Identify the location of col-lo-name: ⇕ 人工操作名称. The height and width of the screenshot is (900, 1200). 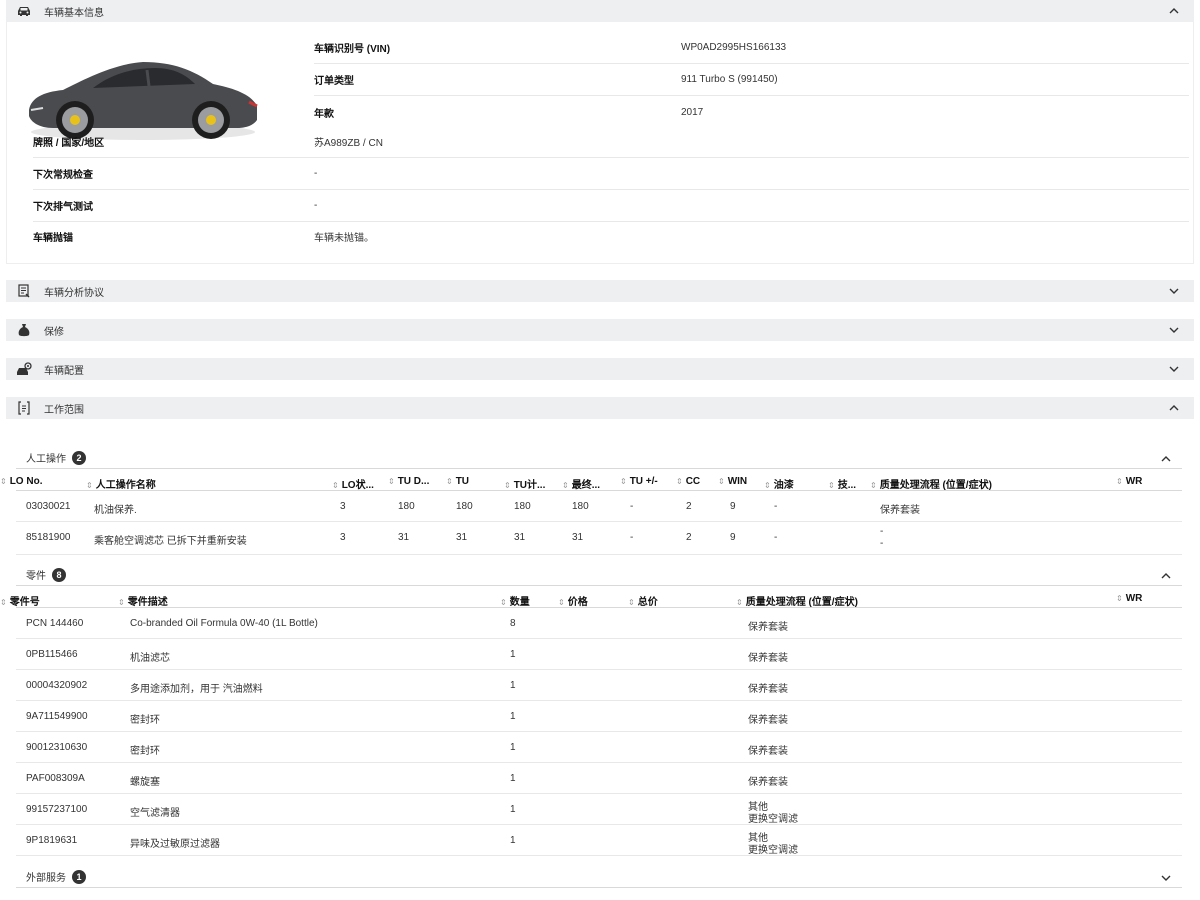
(121, 483).